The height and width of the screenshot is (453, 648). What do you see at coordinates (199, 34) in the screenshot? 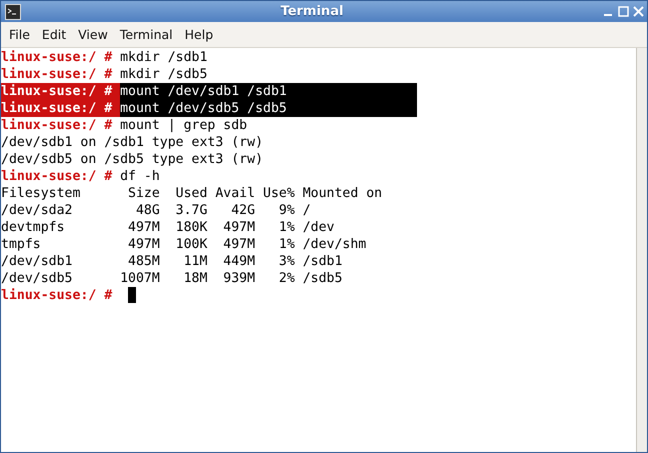
I see `menu-item: Help` at bounding box center [199, 34].